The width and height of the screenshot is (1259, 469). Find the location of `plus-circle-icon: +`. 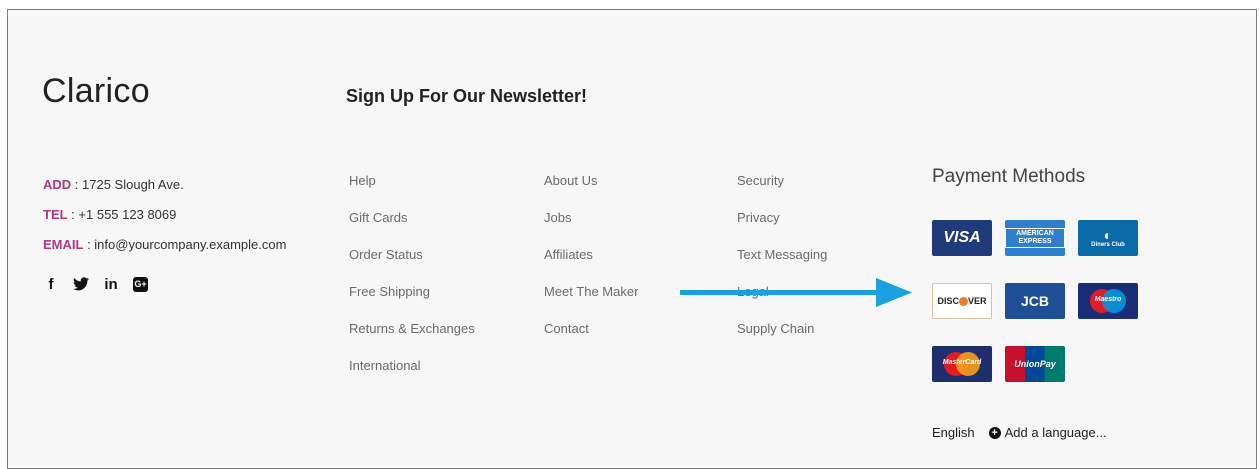

plus-circle-icon: + is located at coordinates (994, 432).